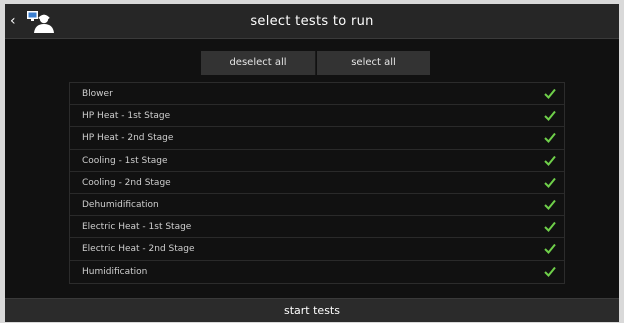  Describe the element at coordinates (138, 249) in the screenshot. I see `test-label: Electric Heat - 2nd Stage` at that location.